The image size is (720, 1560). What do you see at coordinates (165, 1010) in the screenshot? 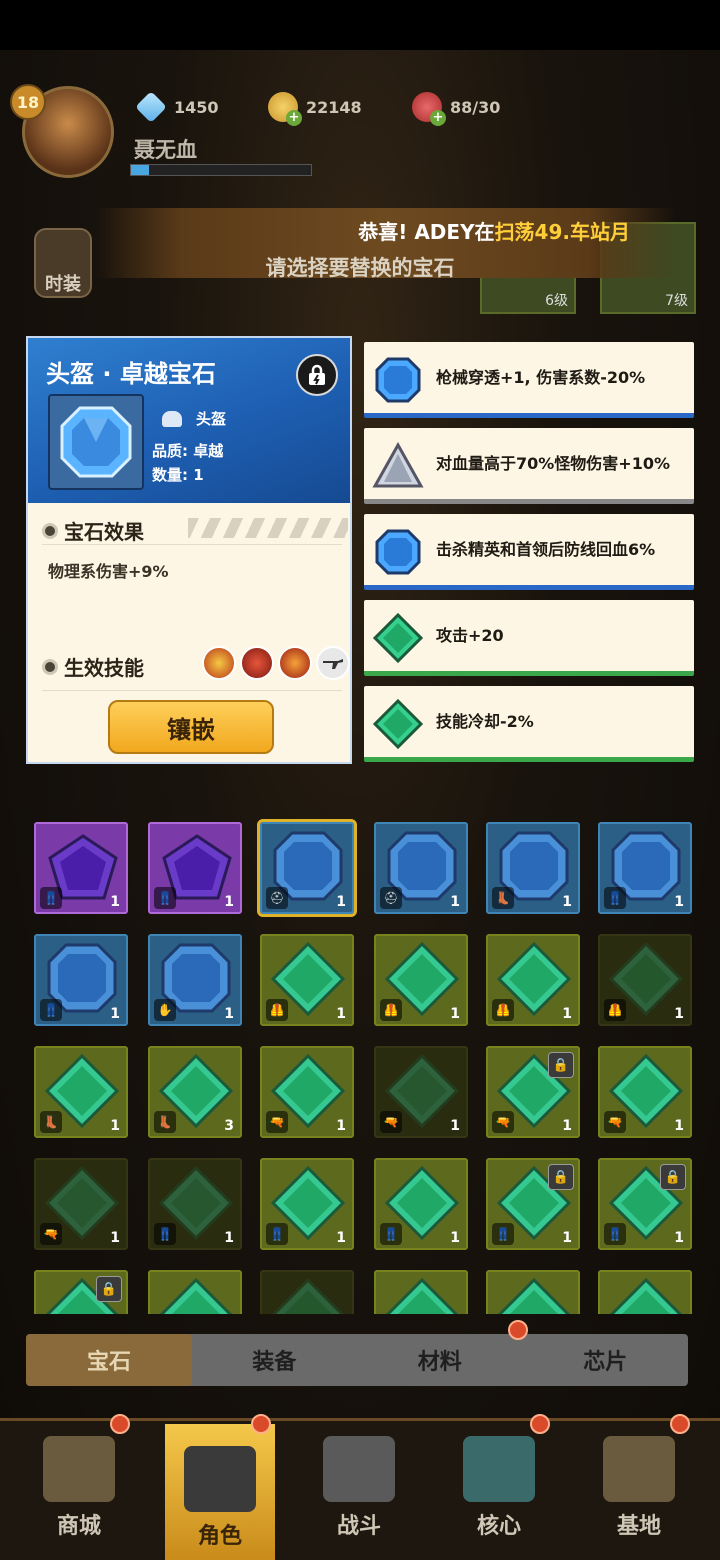
I see `glove-icon: ✋` at bounding box center [165, 1010].